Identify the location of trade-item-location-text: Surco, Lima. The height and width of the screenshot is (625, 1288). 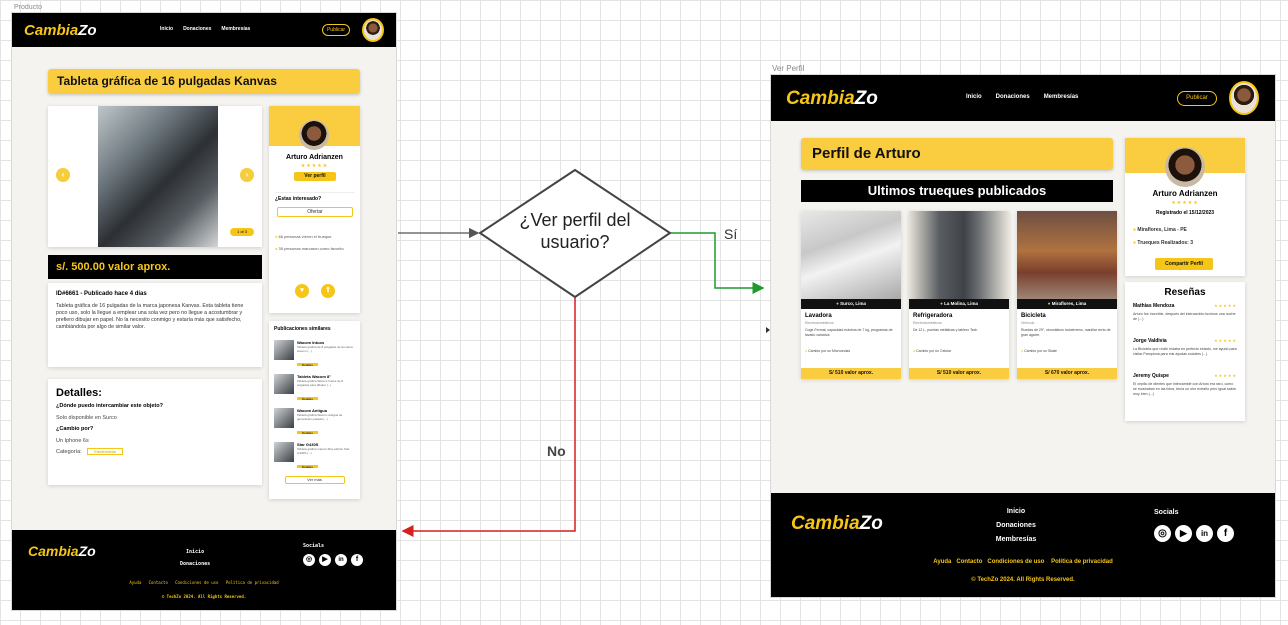
(853, 303).